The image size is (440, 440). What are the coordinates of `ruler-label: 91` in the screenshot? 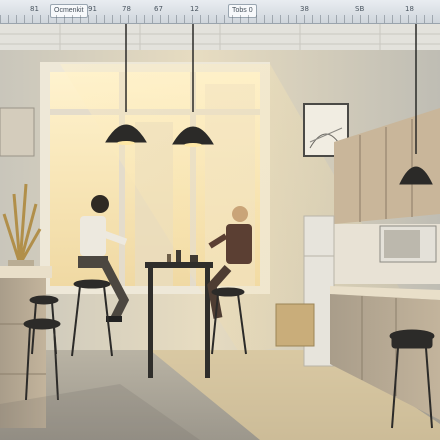 It's located at (92, 9).